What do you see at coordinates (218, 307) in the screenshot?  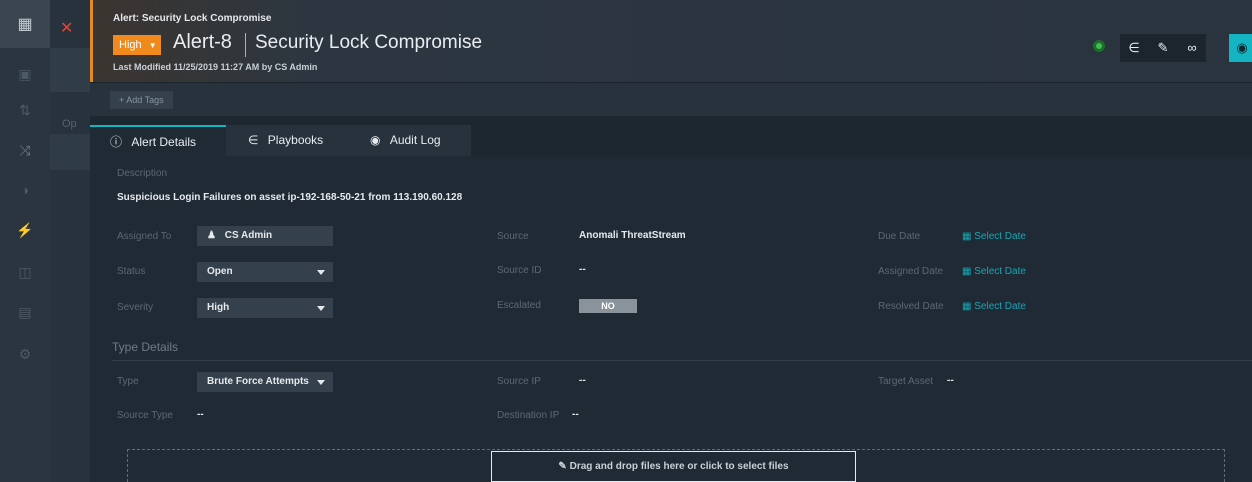 I see `severity-value: High` at bounding box center [218, 307].